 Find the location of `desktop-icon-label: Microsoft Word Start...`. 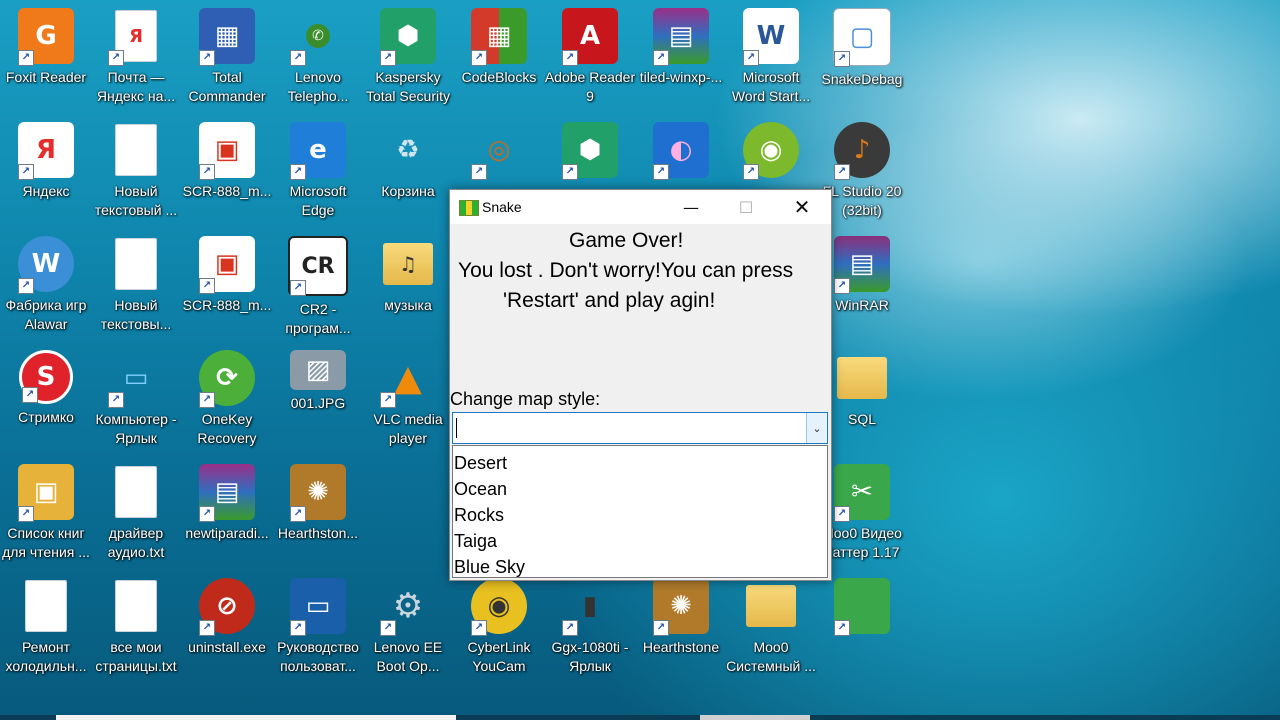

desktop-icon-label: Microsoft Word Start... is located at coordinates (771, 86).